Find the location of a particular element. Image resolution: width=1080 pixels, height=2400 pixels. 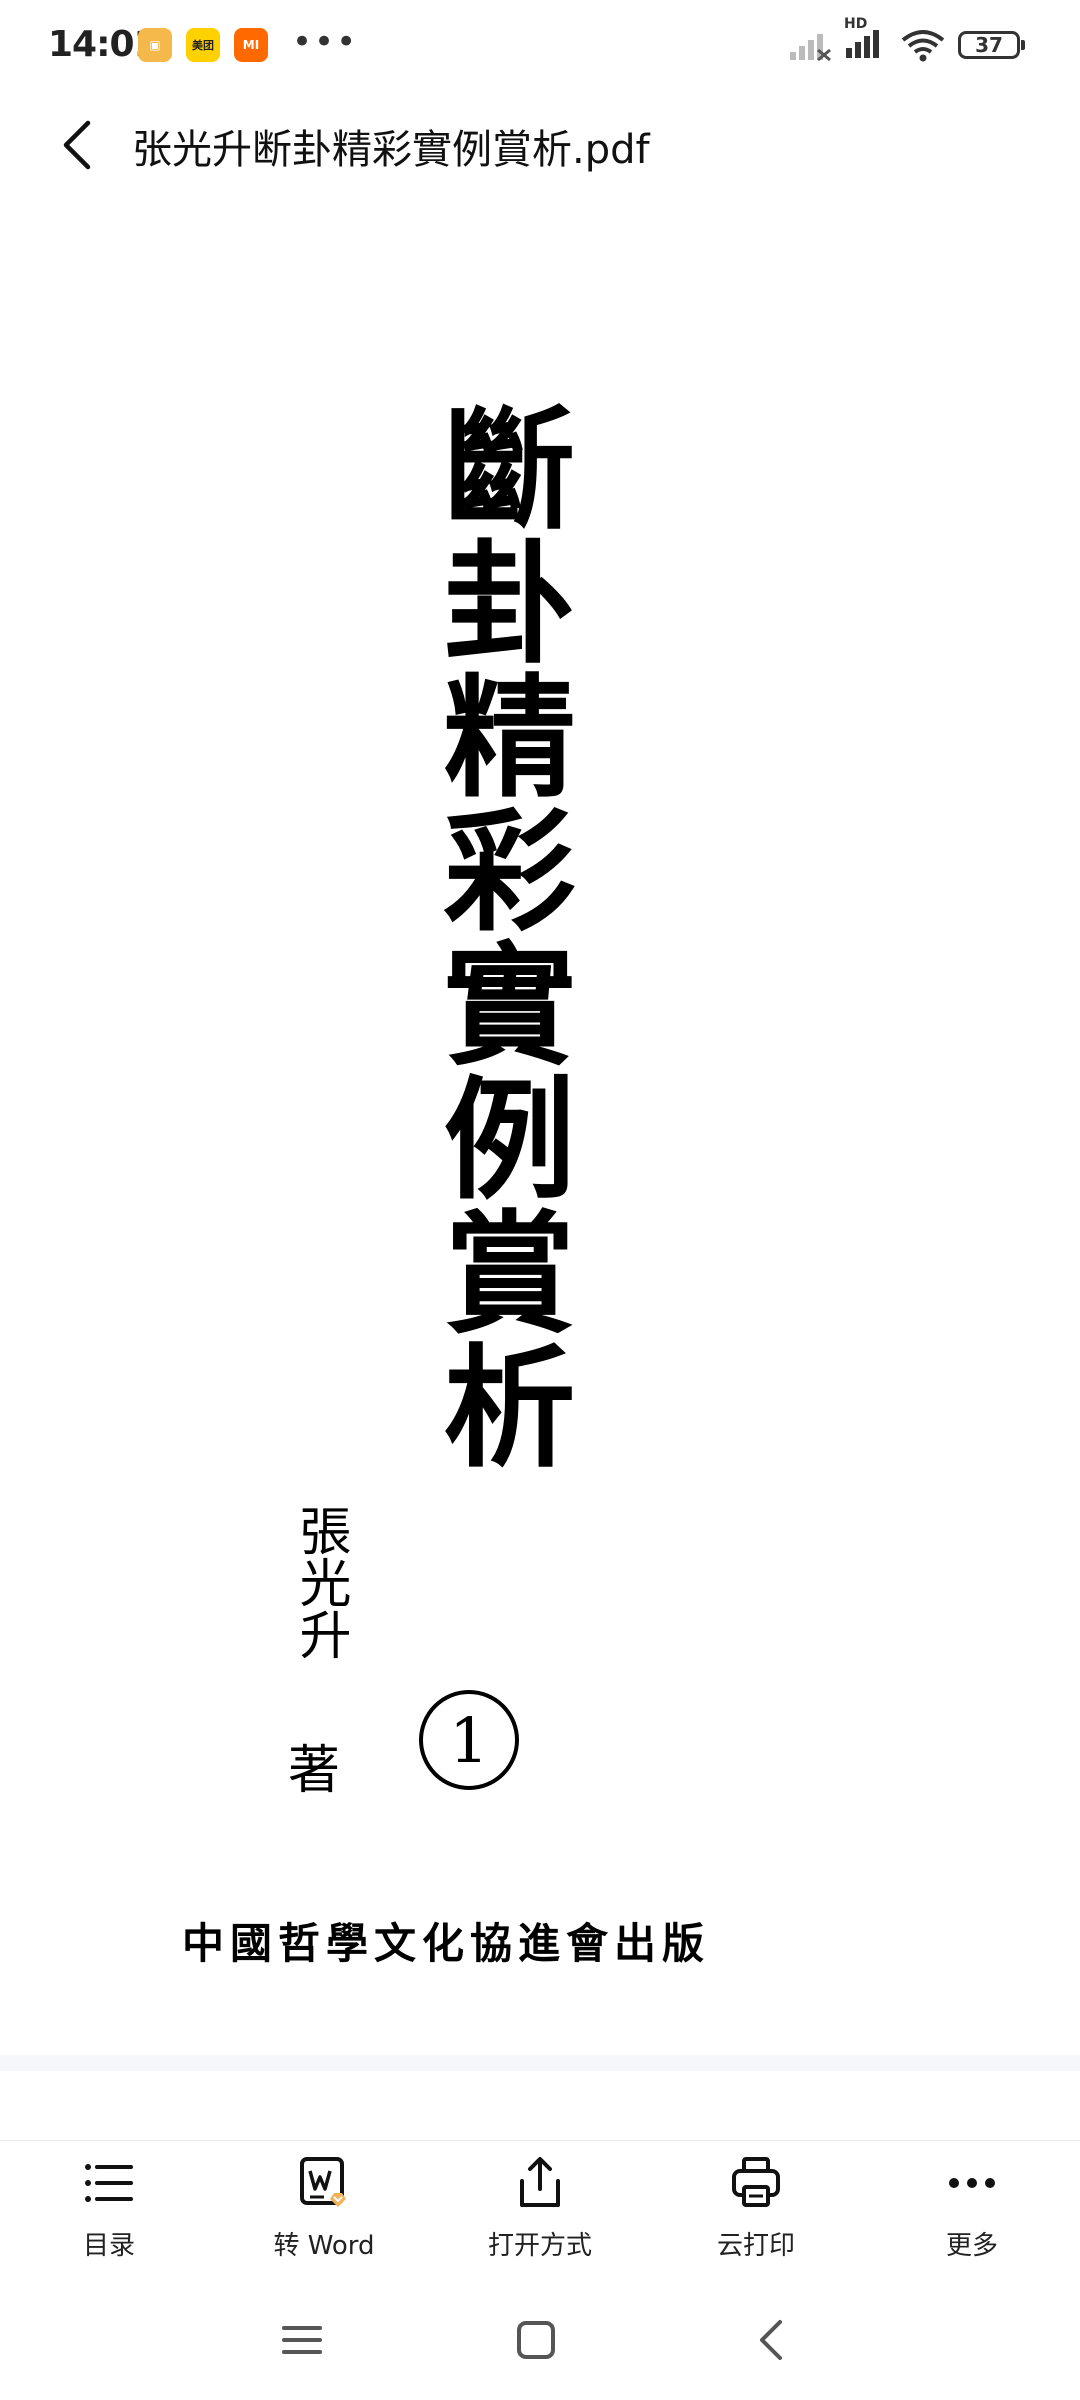

back-arrow-icon is located at coordinates (80, 145).